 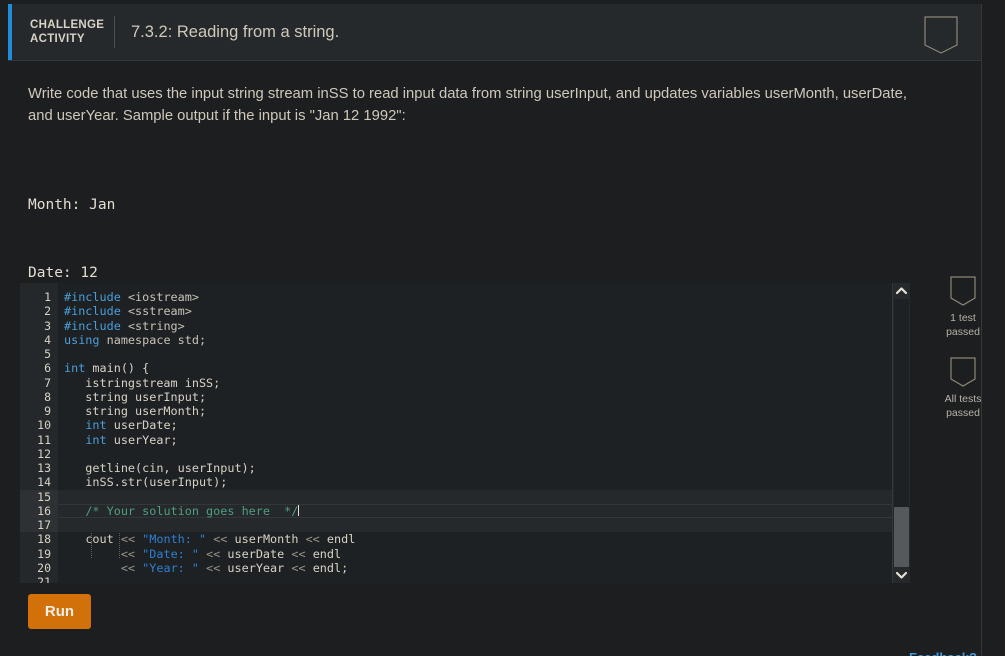 I want to click on code-line: using namespace std;, so click(x=484, y=340).